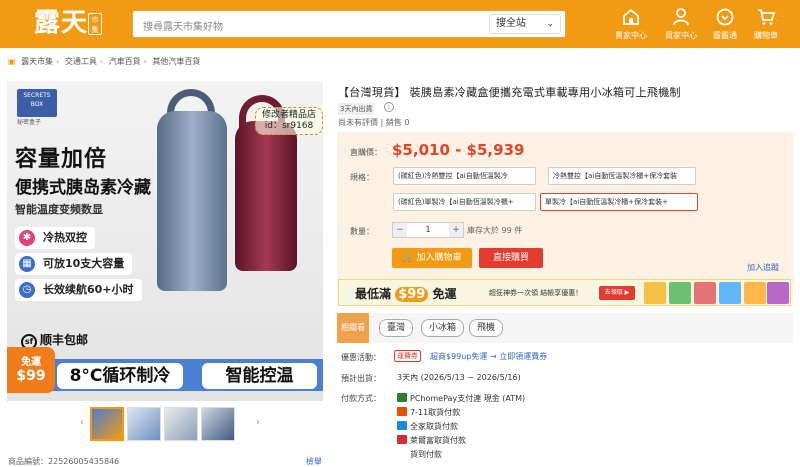  I want to click on product-title: 【台灣現貨】 裝胰島素冷藏盒便攜充電式車載專用小冰箱可上飛機制, so click(509, 92).